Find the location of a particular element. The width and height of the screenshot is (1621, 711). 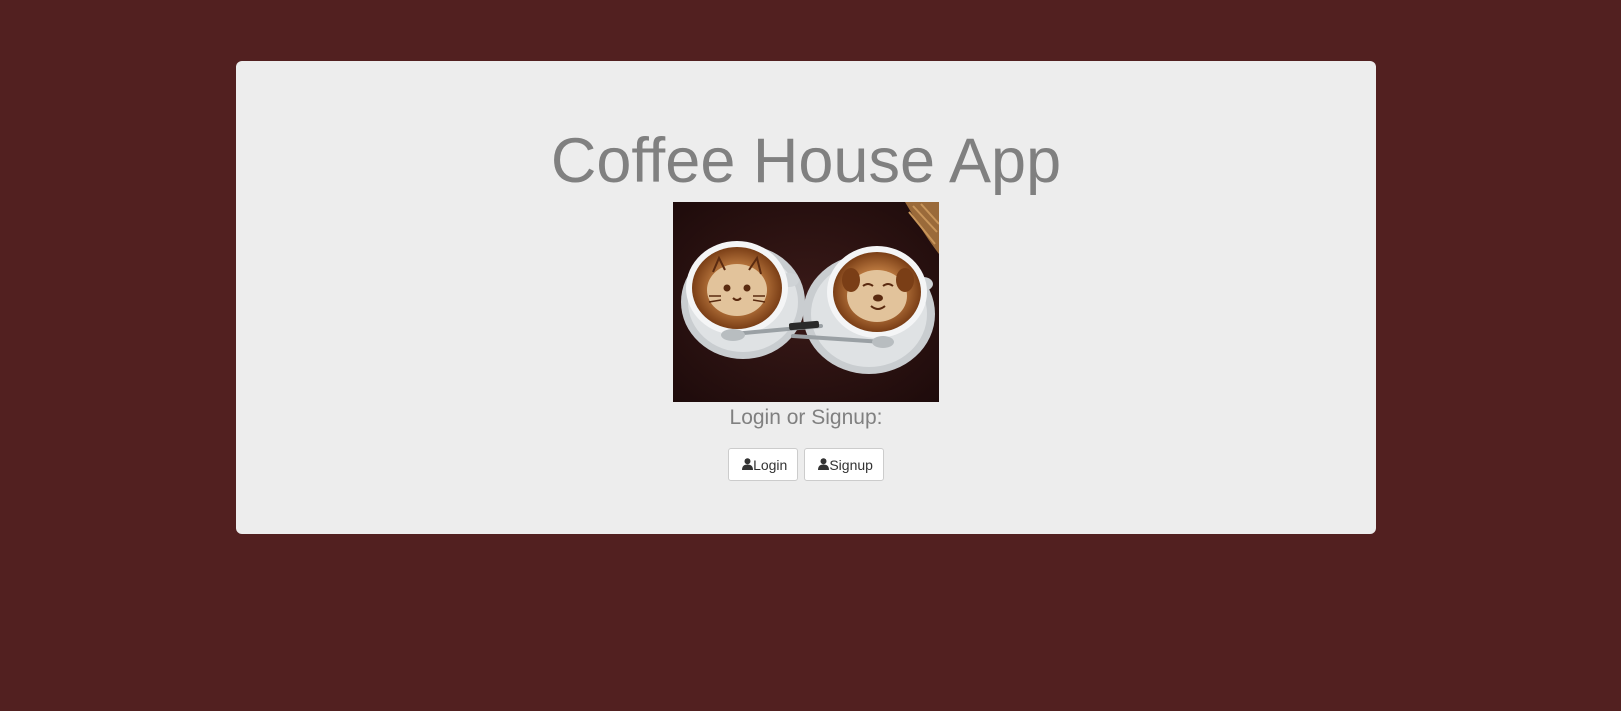

latte-art-photo is located at coordinates (806, 302).